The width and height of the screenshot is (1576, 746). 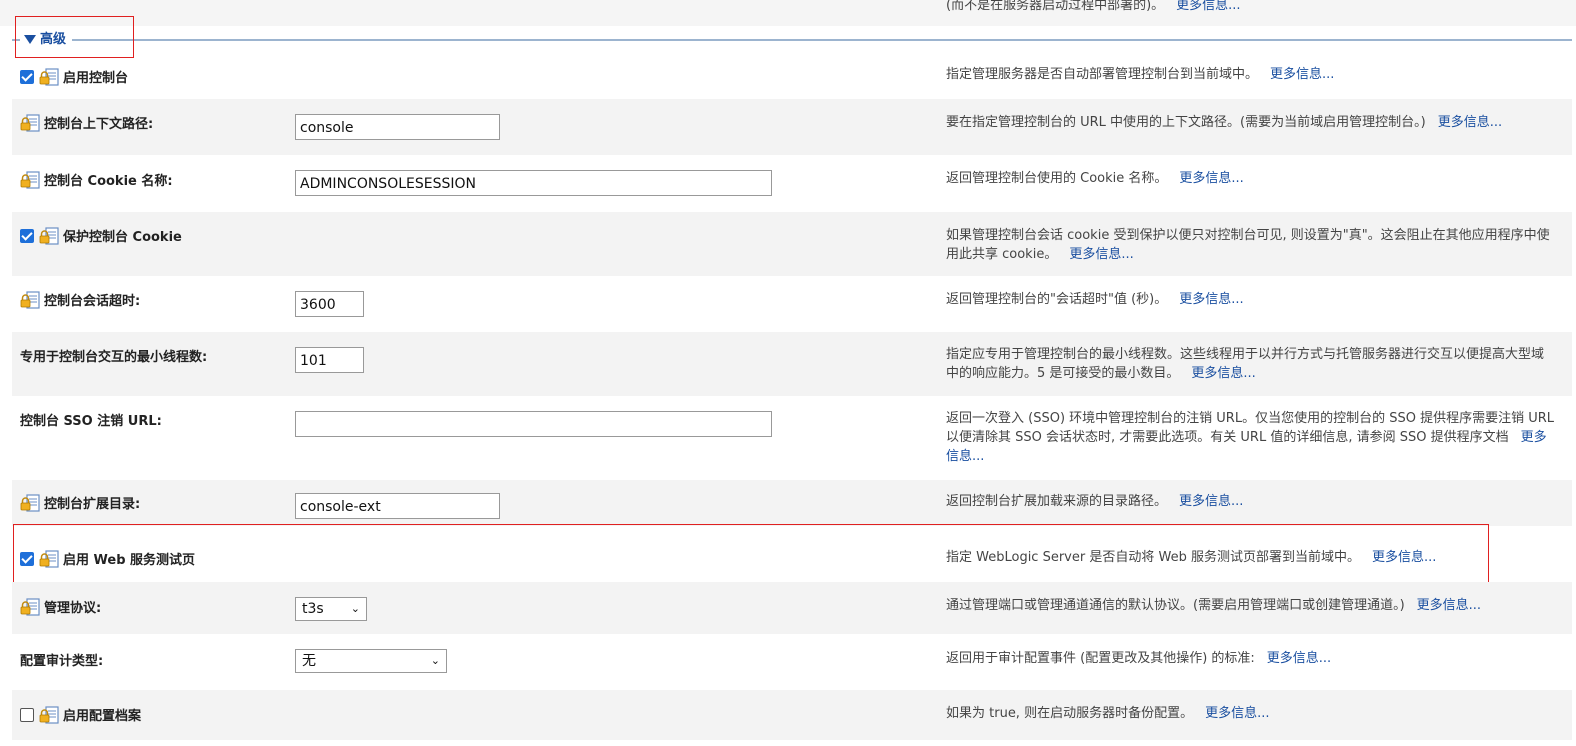 I want to click on admin-protocol-select: t3s ⌄, so click(x=331, y=609).